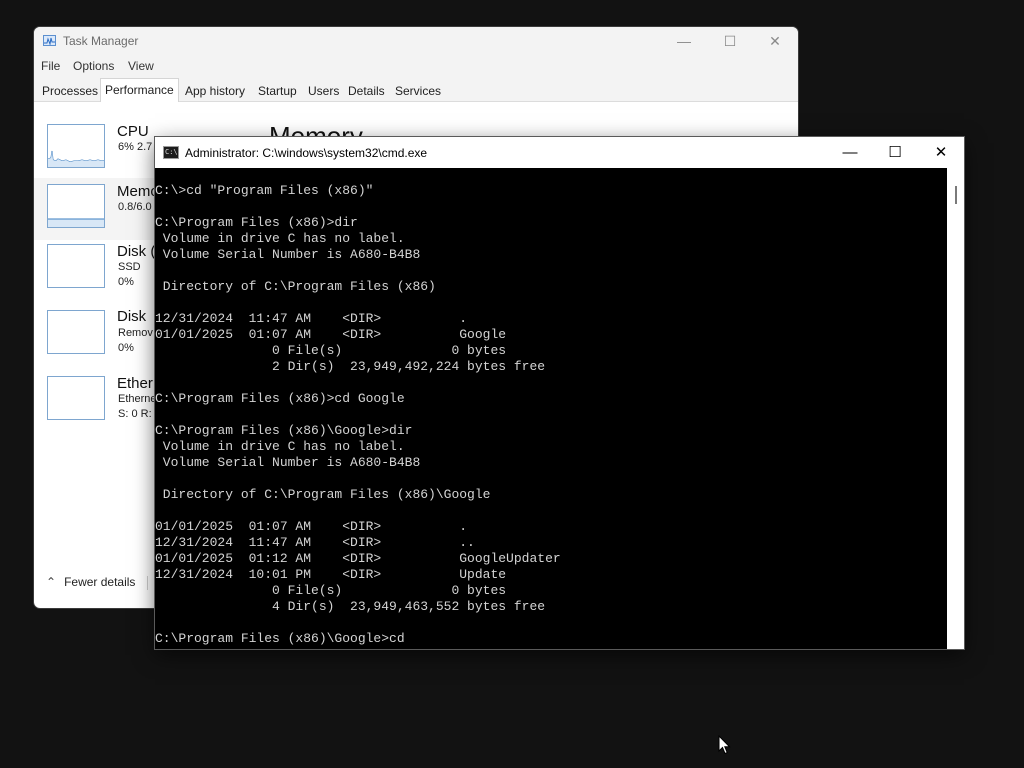 The height and width of the screenshot is (768, 1024). I want to click on perf-ethernet-adapter: Etherne, so click(137, 399).